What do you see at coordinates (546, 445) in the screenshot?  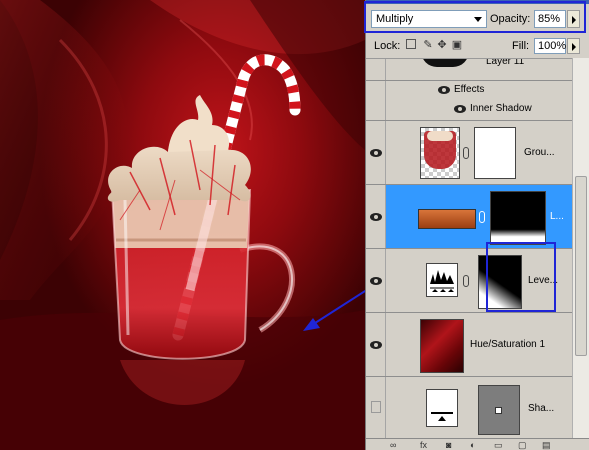 I see `trash-icon: ▤` at bounding box center [546, 445].